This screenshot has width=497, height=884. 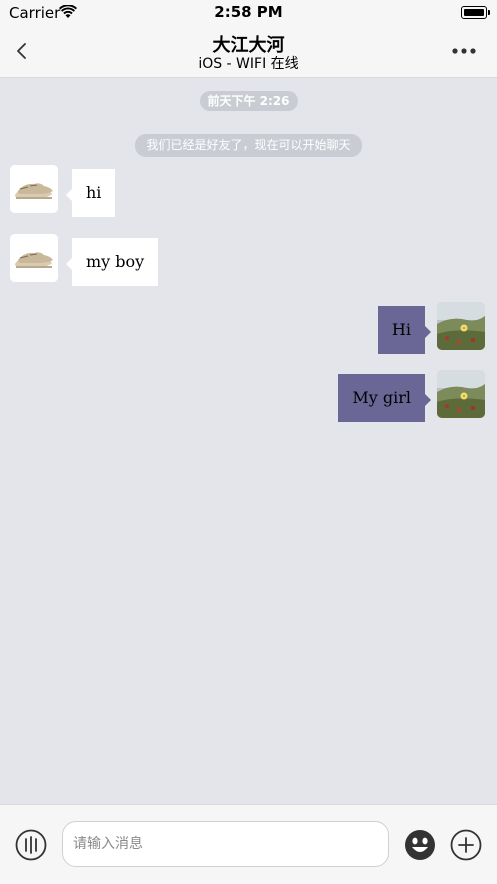 What do you see at coordinates (420, 845) in the screenshot?
I see `emoji-icon` at bounding box center [420, 845].